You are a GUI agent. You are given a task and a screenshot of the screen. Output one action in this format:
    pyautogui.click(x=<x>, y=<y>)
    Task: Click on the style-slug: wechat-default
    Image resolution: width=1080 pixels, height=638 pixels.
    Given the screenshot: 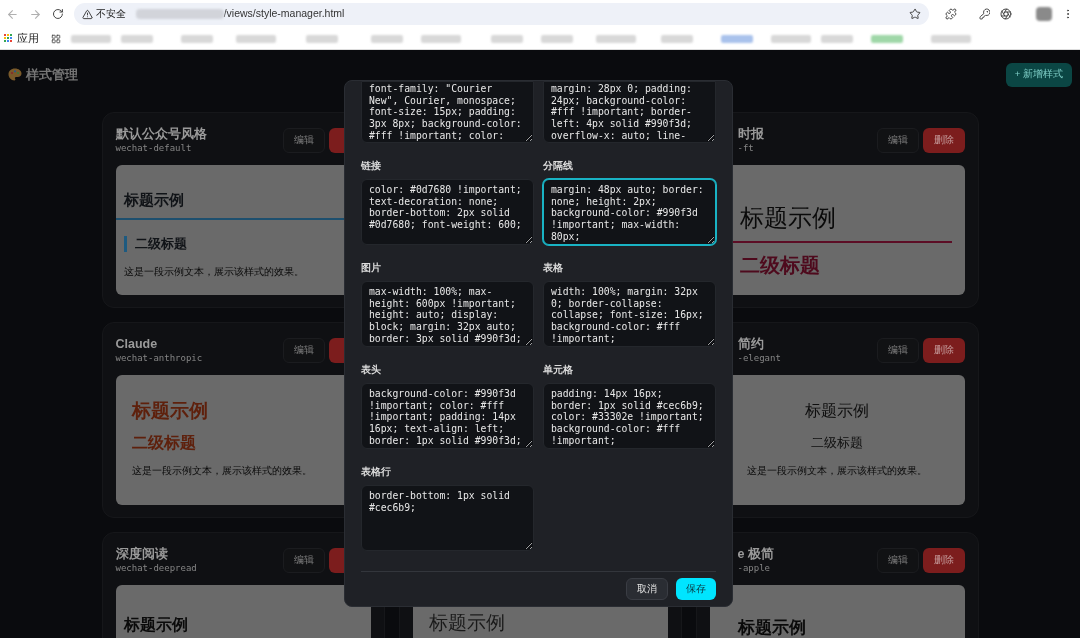 What is the action you would take?
    pyautogui.click(x=154, y=148)
    